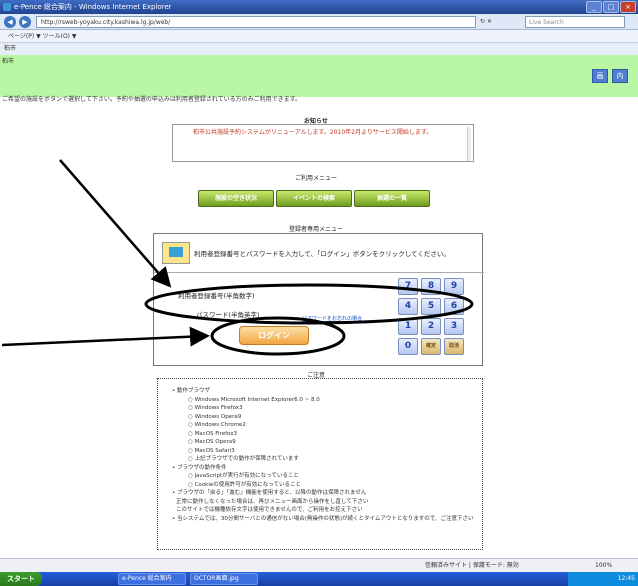  Describe the element at coordinates (319, 579) in the screenshot. I see `taskbar: スタート e-Pence 総合案内 OCTOR画面.jpg 12:45` at that location.